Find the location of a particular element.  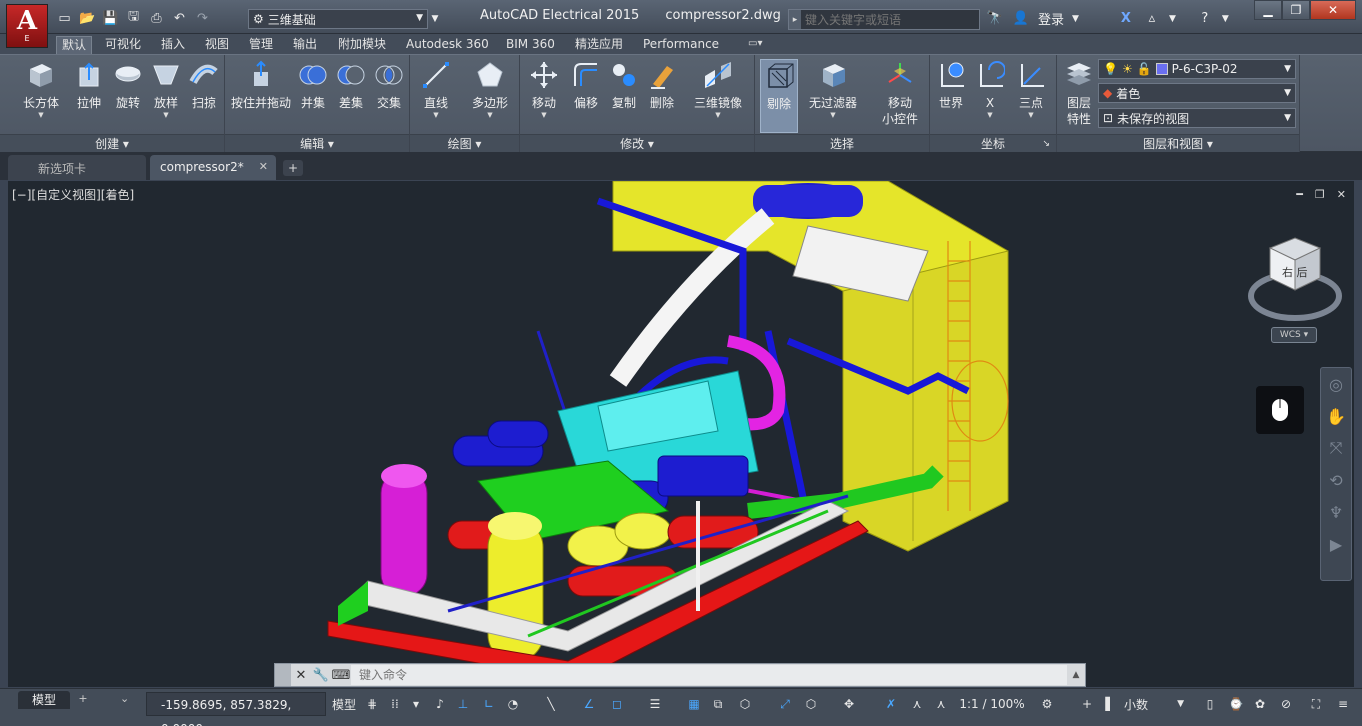

plot-icon: ⎙ is located at coordinates (156, 18).